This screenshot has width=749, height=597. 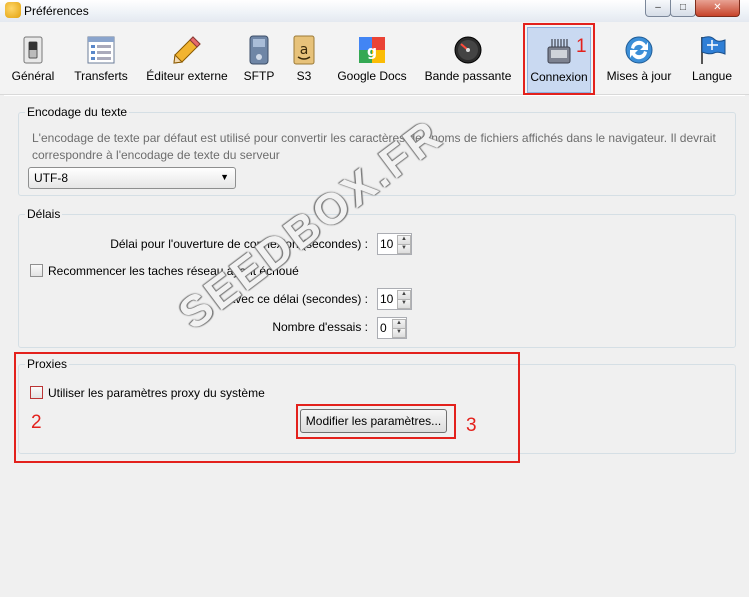 I want to click on tab-s3: a S3, so click(x=304, y=59).